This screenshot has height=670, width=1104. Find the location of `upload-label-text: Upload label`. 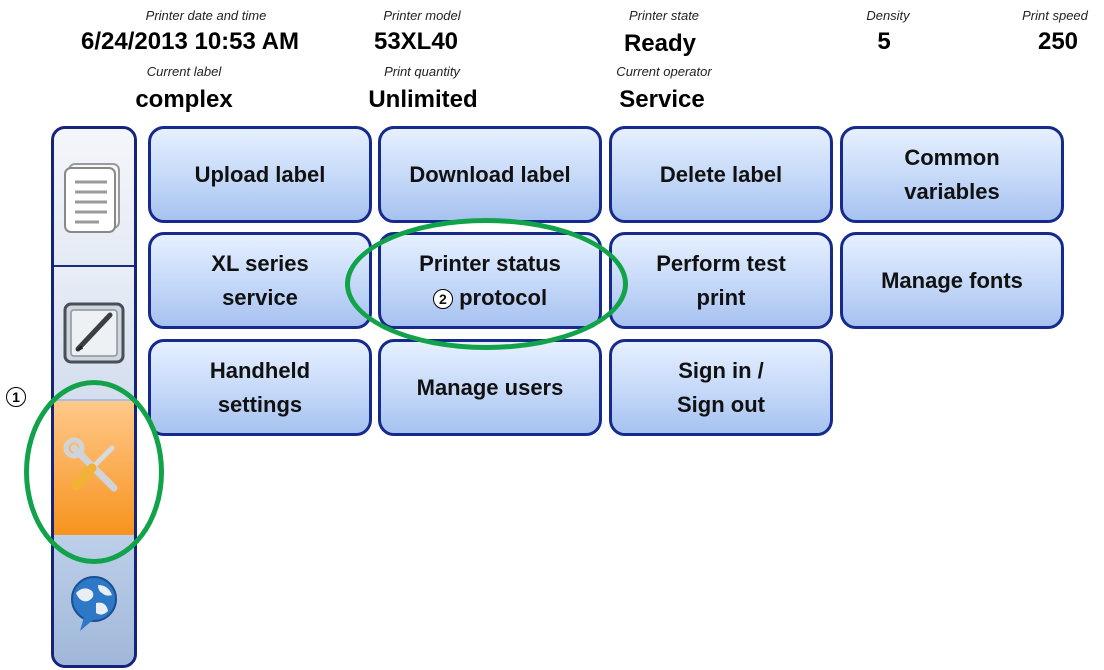

upload-label-text: Upload label is located at coordinates (260, 174).